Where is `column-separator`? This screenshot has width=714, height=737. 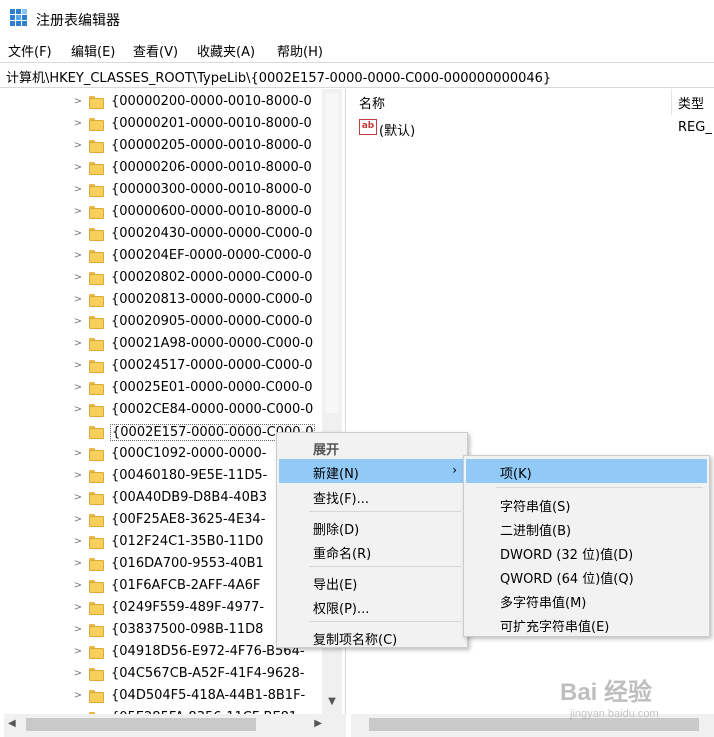 column-separator is located at coordinates (671, 102).